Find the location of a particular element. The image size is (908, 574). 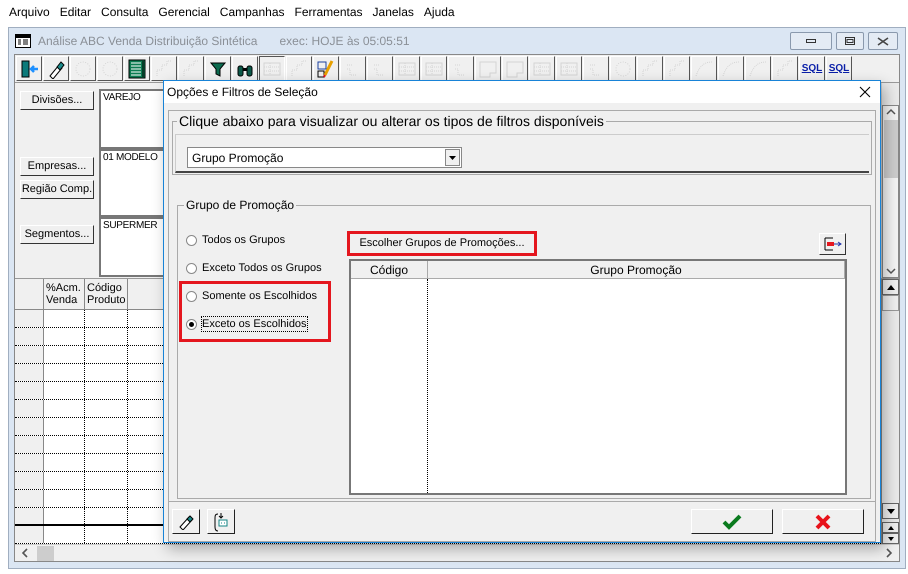

column-header: %Acm. Venda is located at coordinates (64, 294).